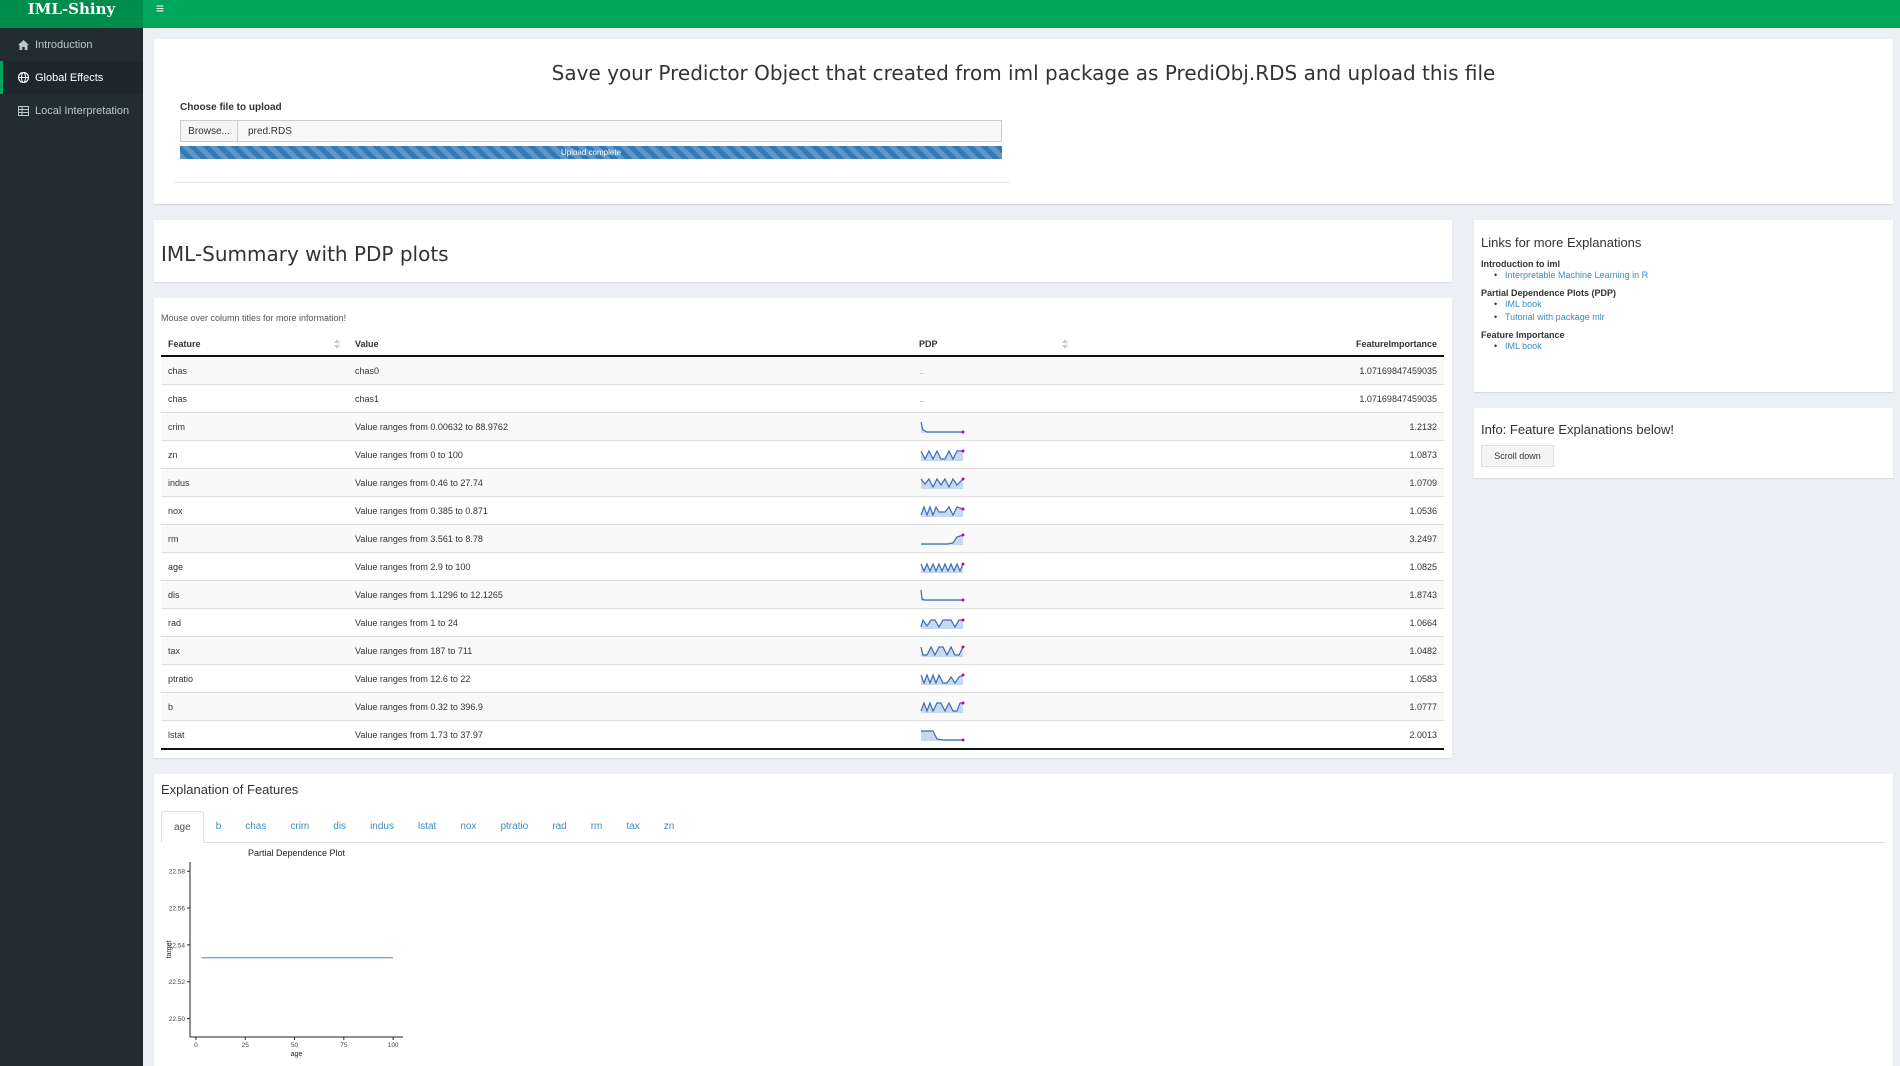 Image resolution: width=1900 pixels, height=1066 pixels. Describe the element at coordinates (254, 706) in the screenshot. I see `cell-feature: b` at that location.